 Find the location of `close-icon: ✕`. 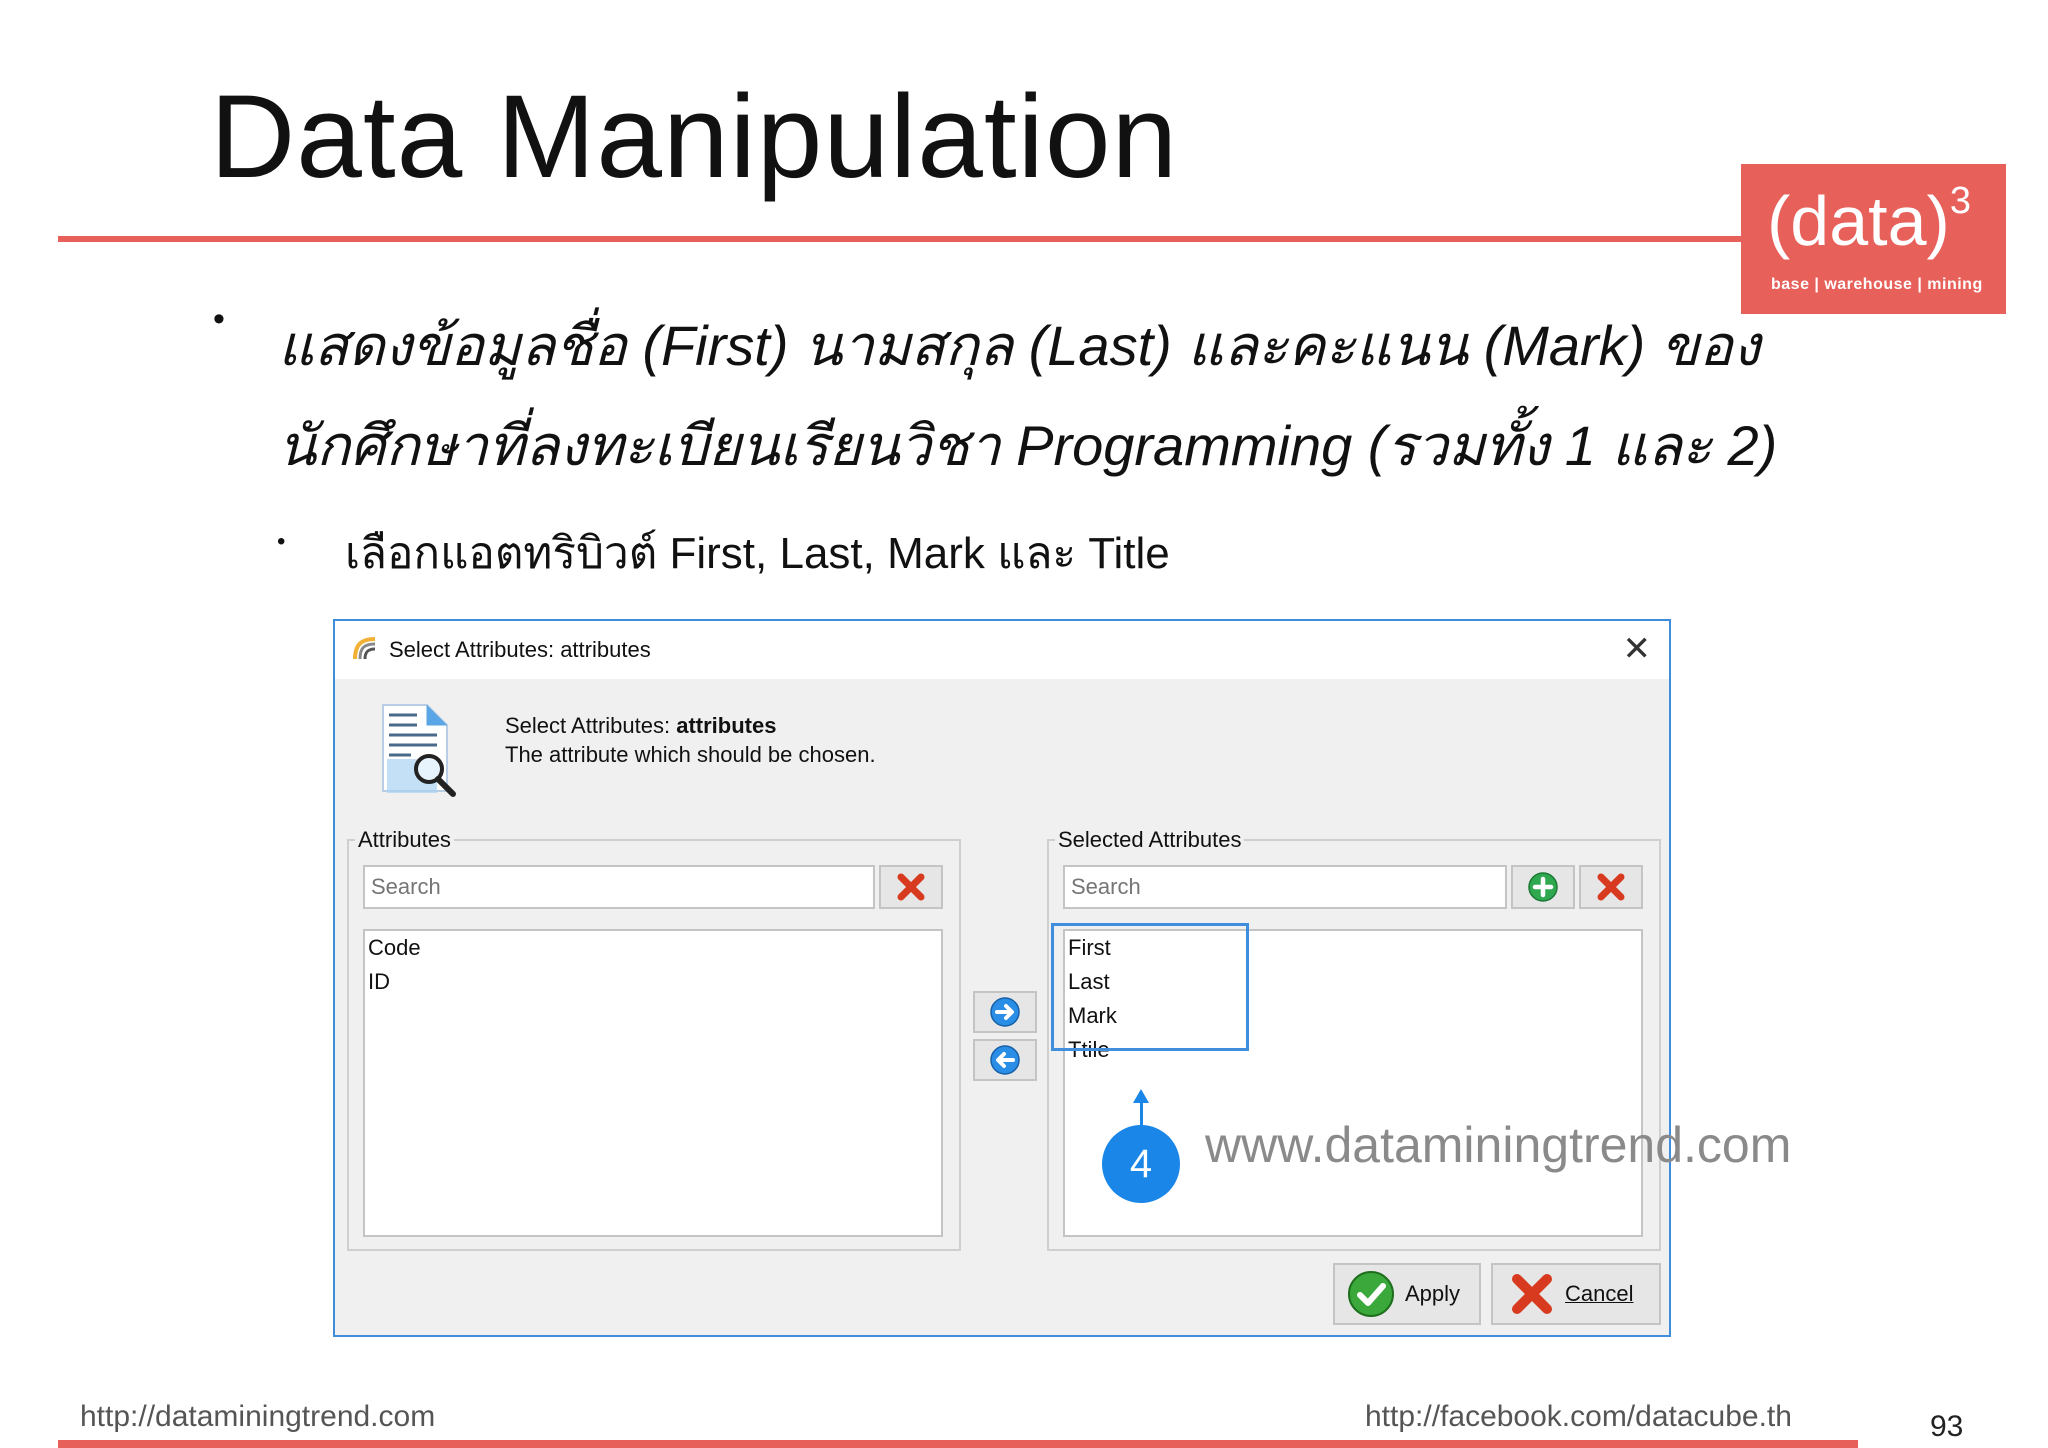

close-icon: ✕ is located at coordinates (1637, 649).